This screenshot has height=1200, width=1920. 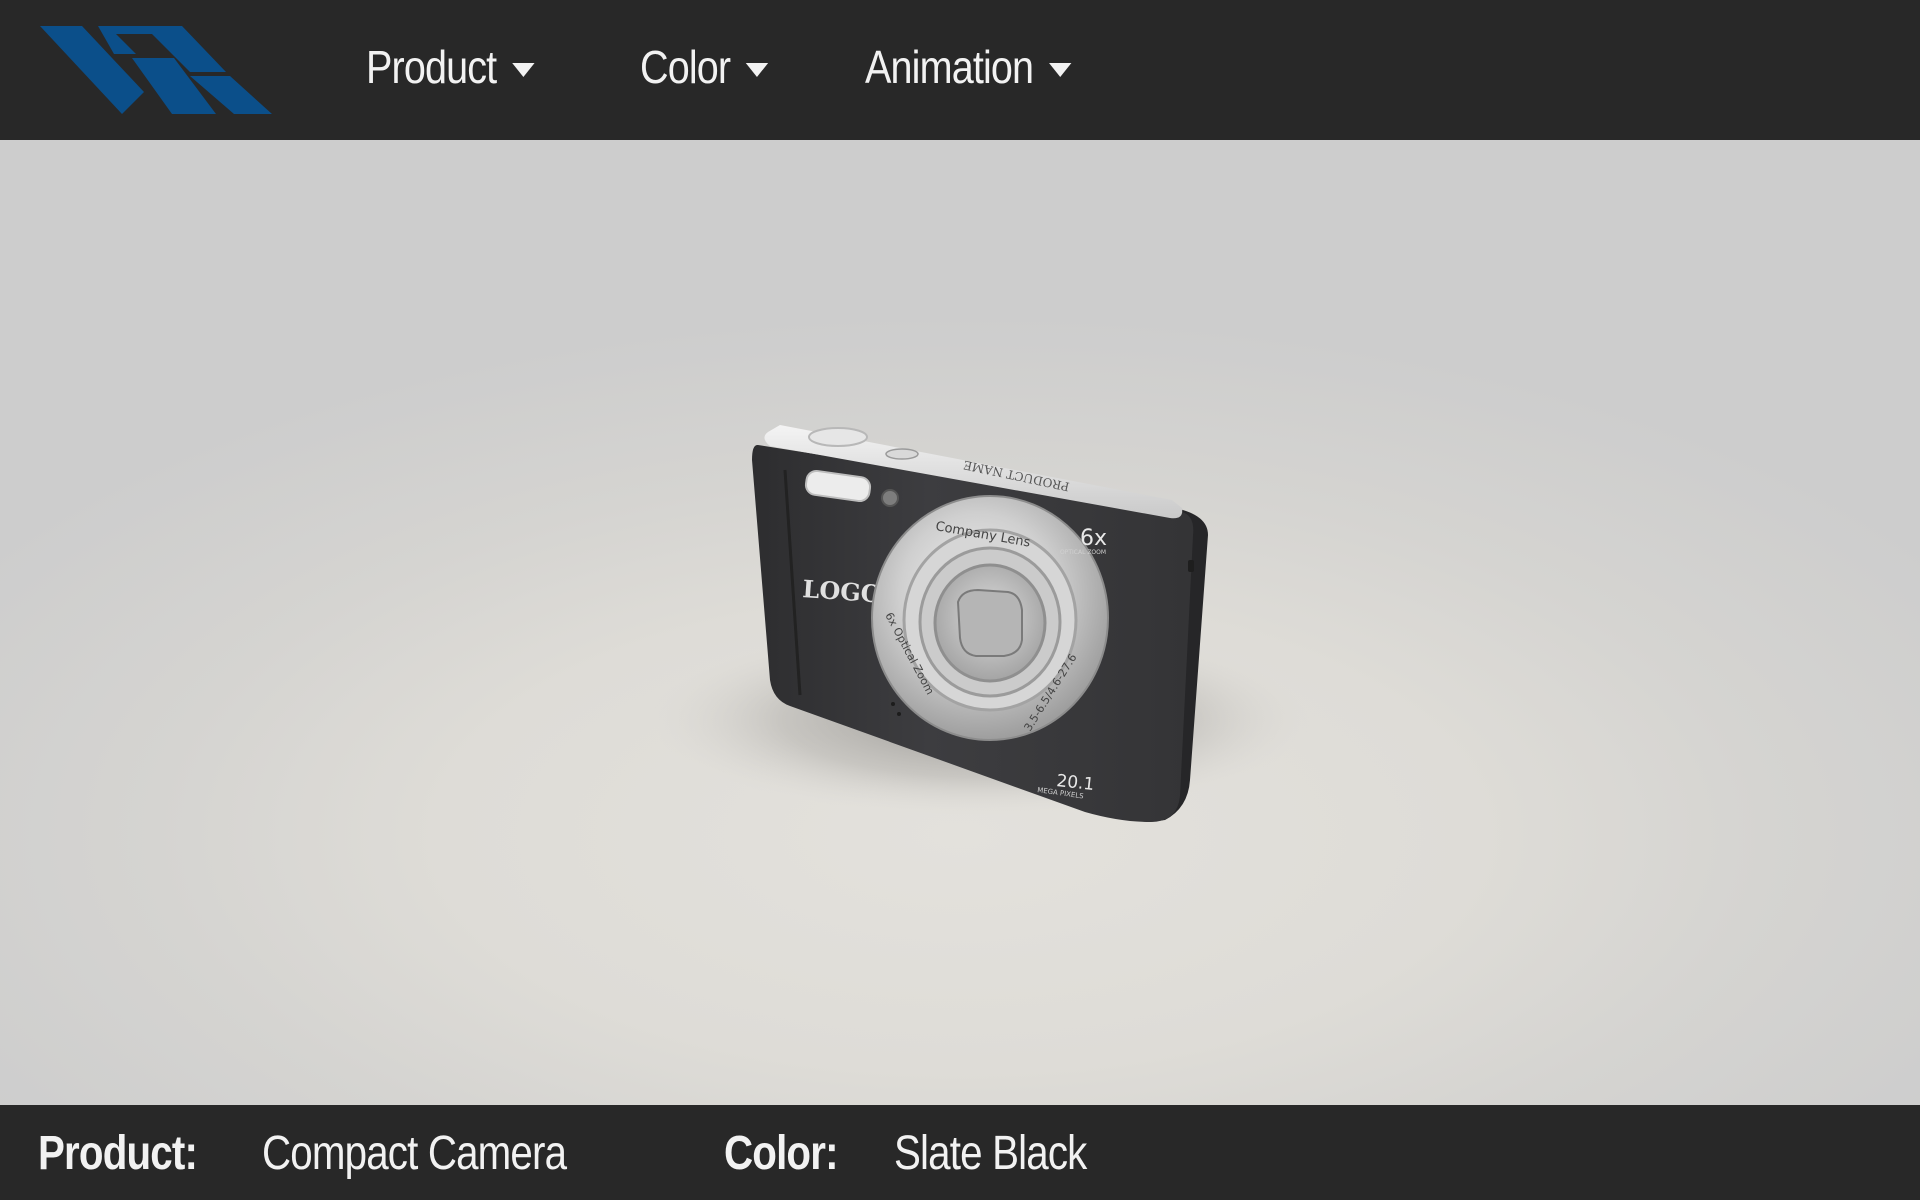 What do you see at coordinates (838, 437) in the screenshot?
I see `shutter-button` at bounding box center [838, 437].